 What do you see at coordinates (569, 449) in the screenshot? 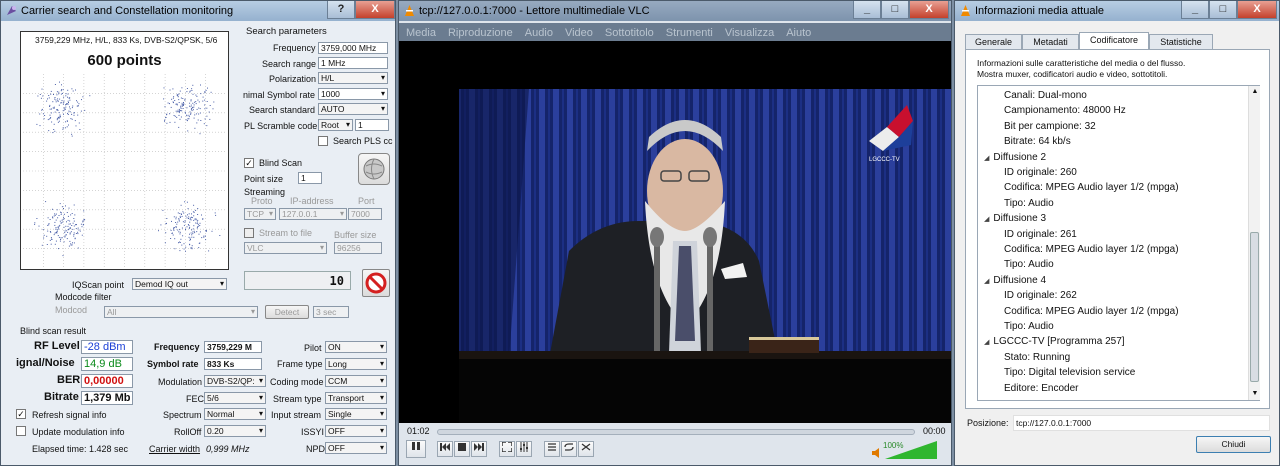
I see `loop-button` at bounding box center [569, 449].